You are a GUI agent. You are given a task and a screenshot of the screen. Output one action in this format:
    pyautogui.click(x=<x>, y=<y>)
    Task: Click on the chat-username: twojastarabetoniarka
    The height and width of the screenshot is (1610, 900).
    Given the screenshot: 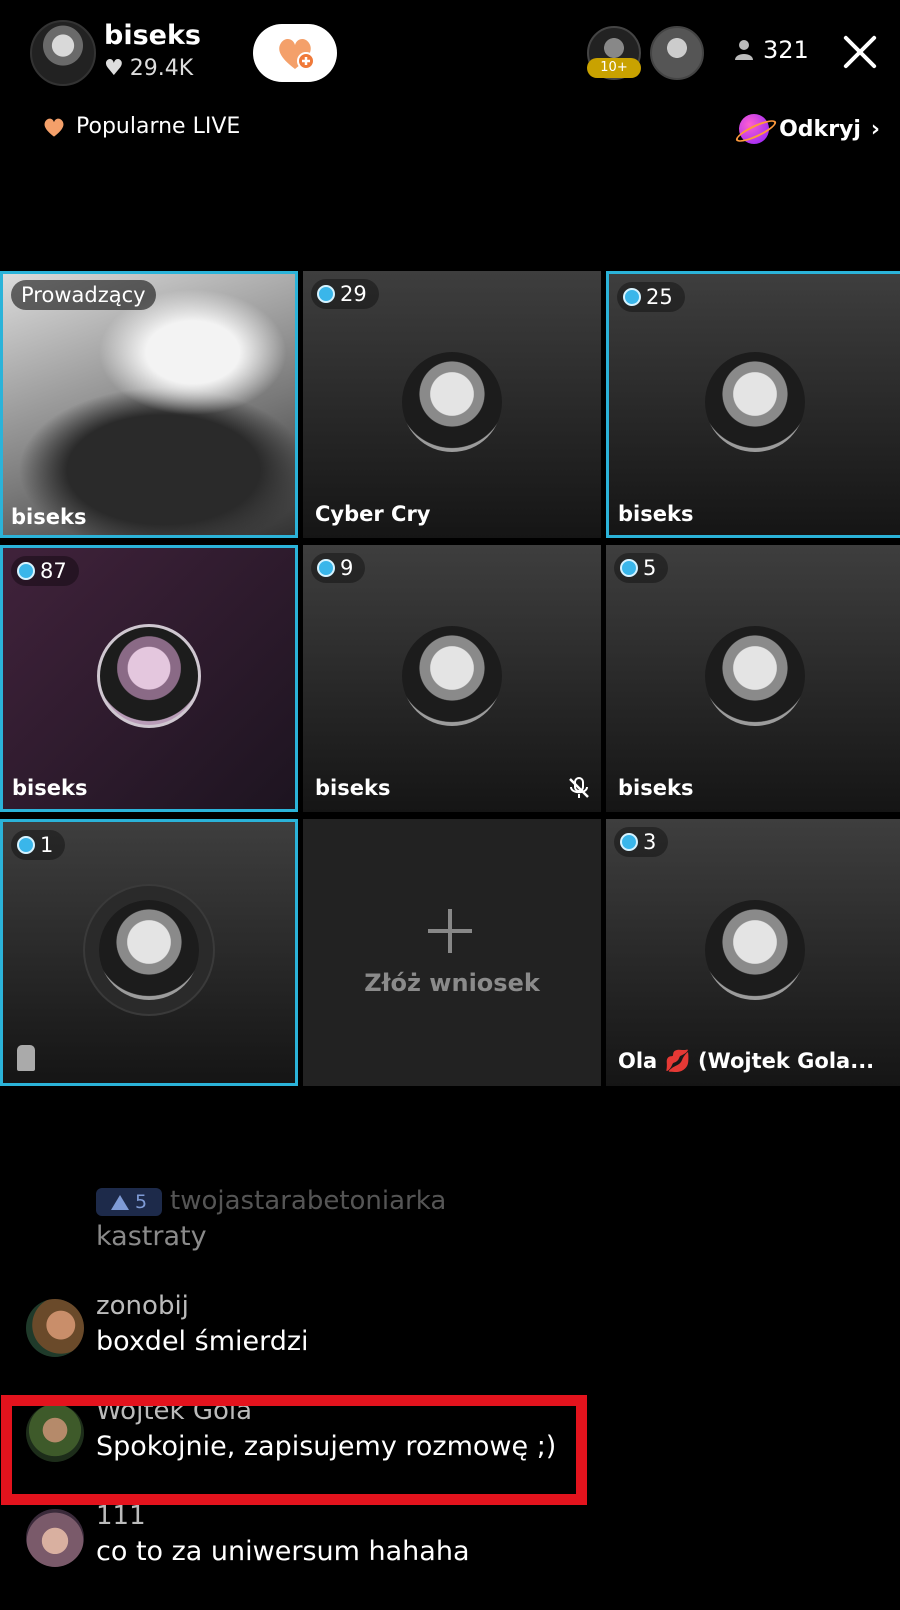 What is the action you would take?
    pyautogui.click(x=308, y=1201)
    